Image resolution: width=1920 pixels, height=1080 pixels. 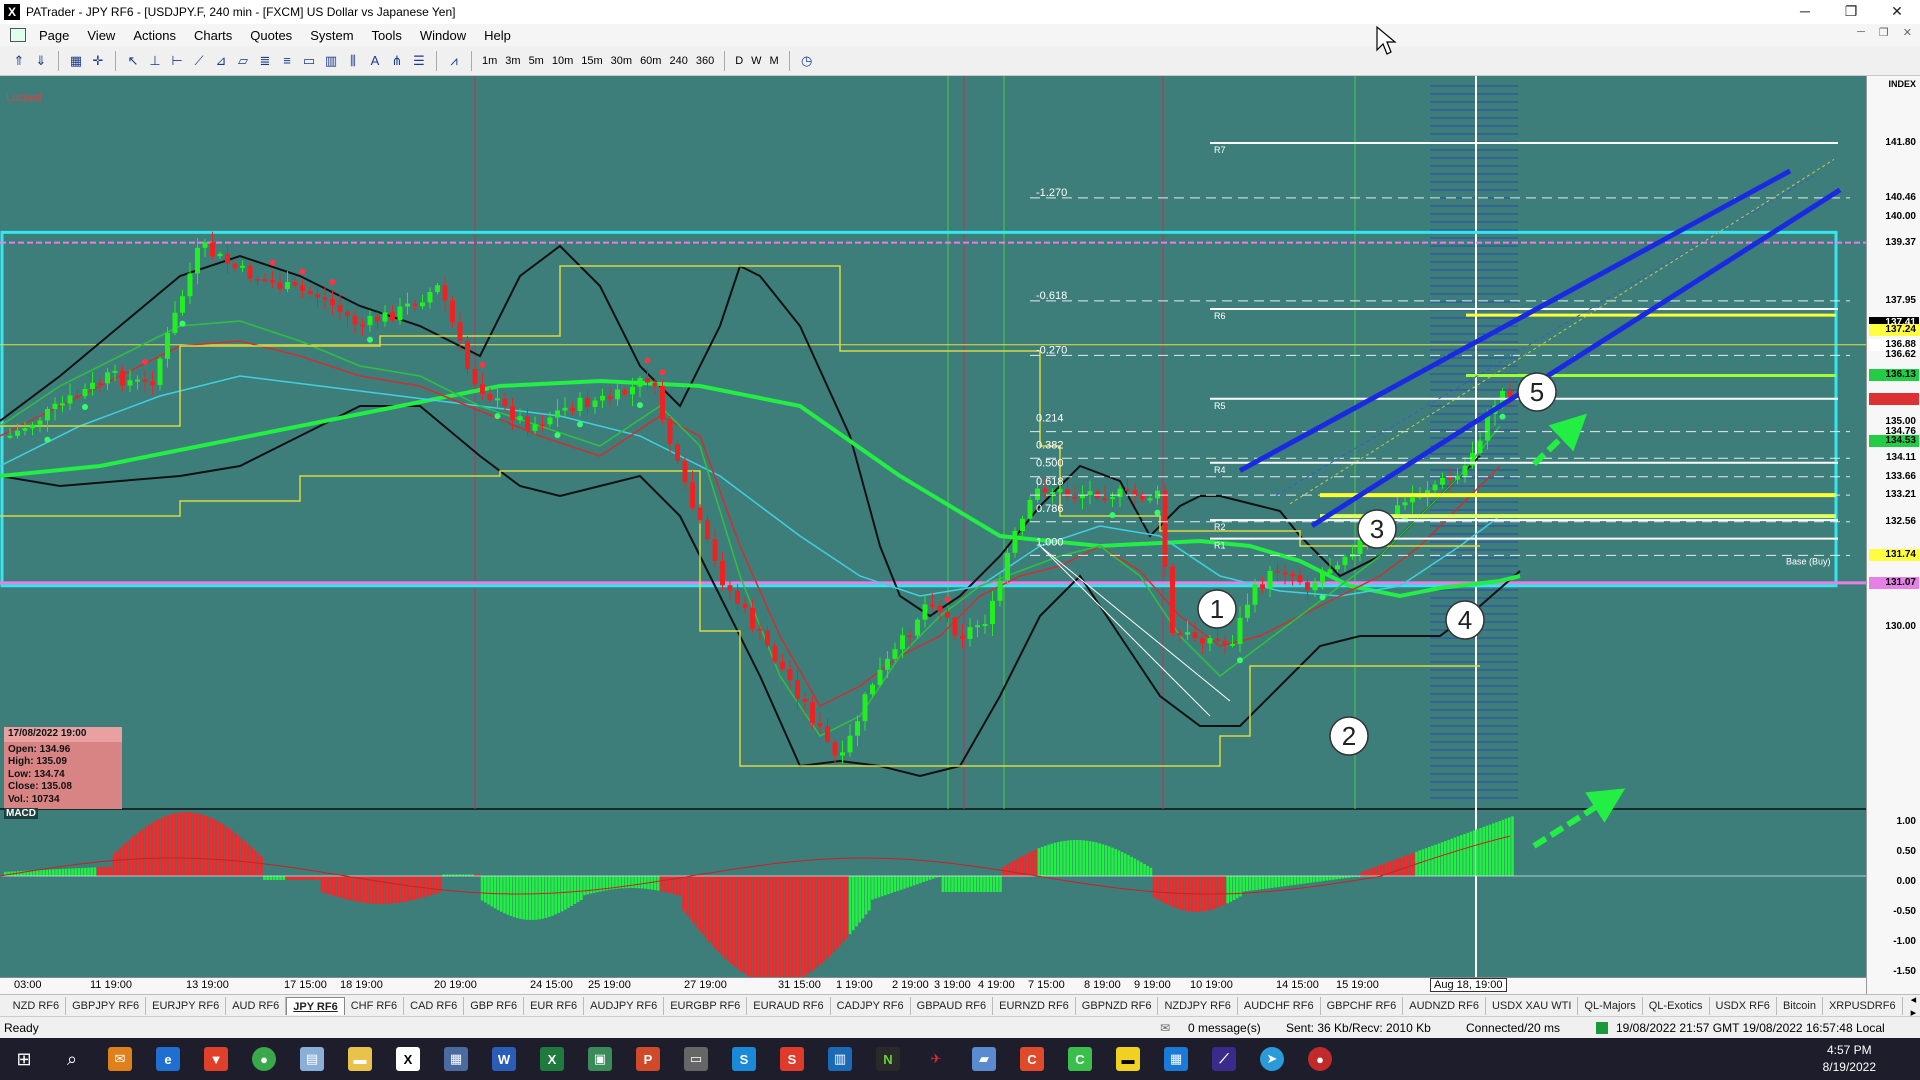 What do you see at coordinates (554, 1005) in the screenshot?
I see `symbol-tab: EUR RF6` at bounding box center [554, 1005].